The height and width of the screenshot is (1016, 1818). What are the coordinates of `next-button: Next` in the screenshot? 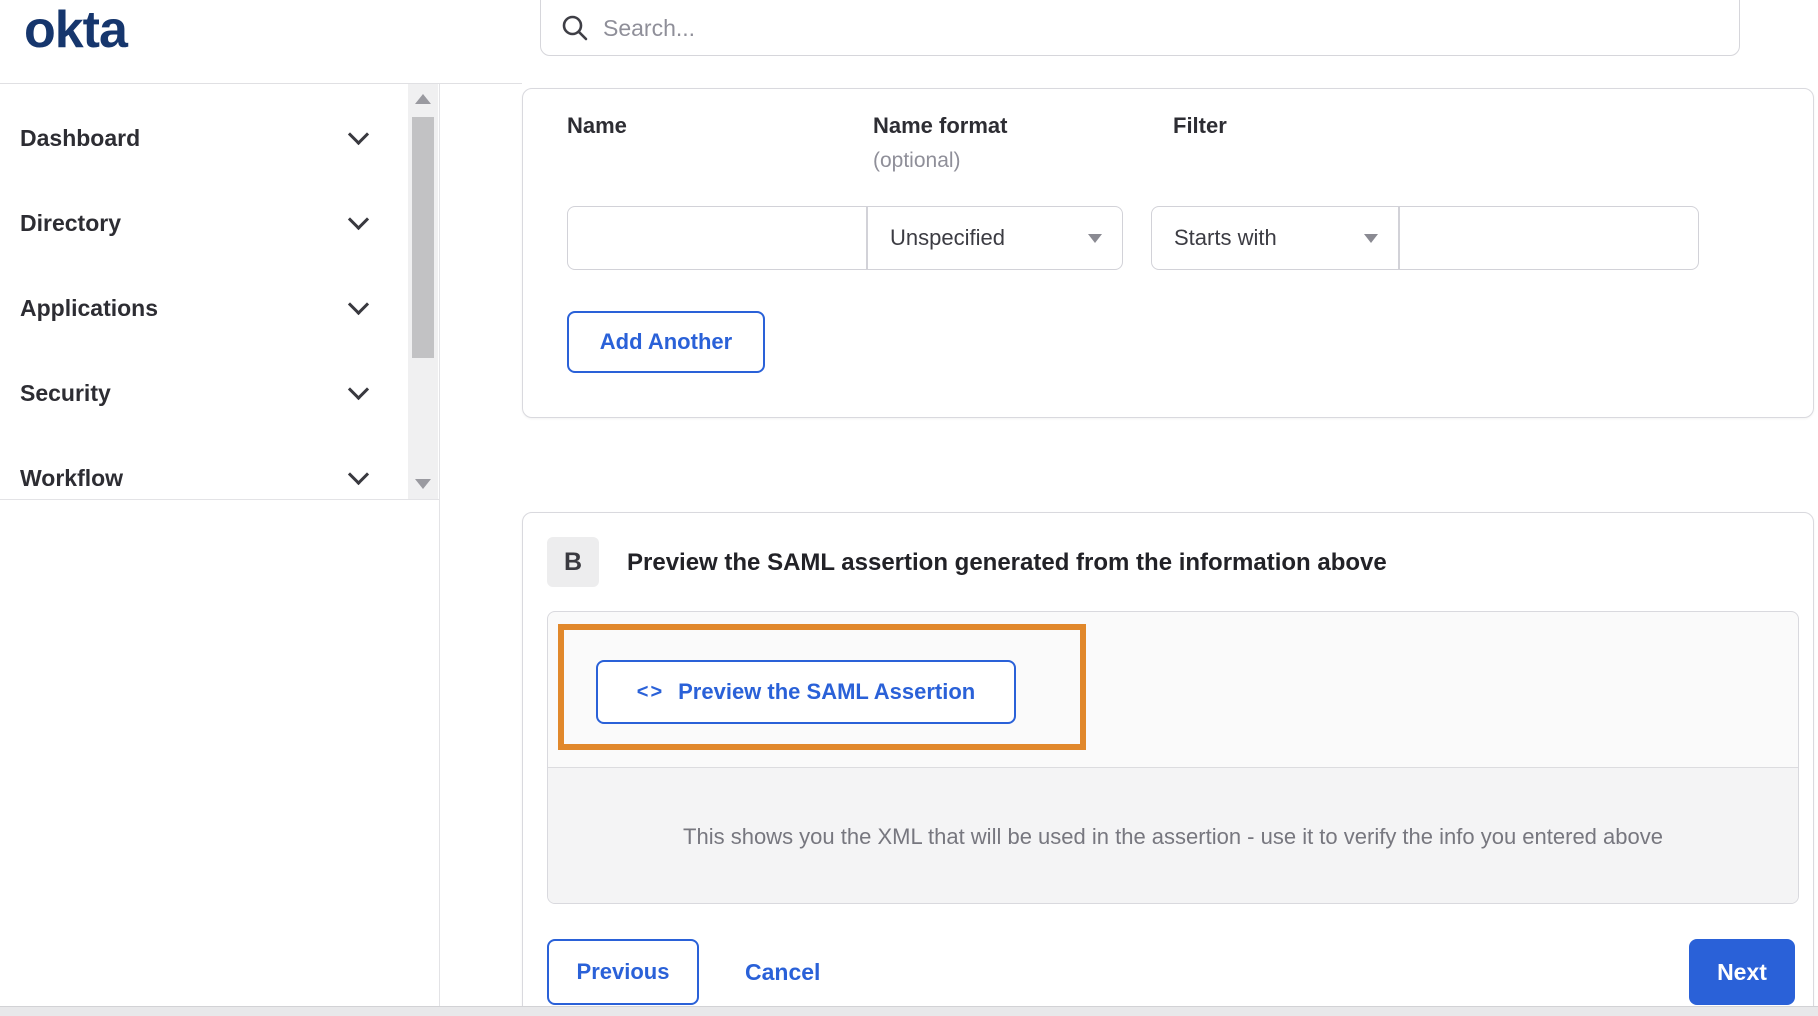 It's located at (1742, 972).